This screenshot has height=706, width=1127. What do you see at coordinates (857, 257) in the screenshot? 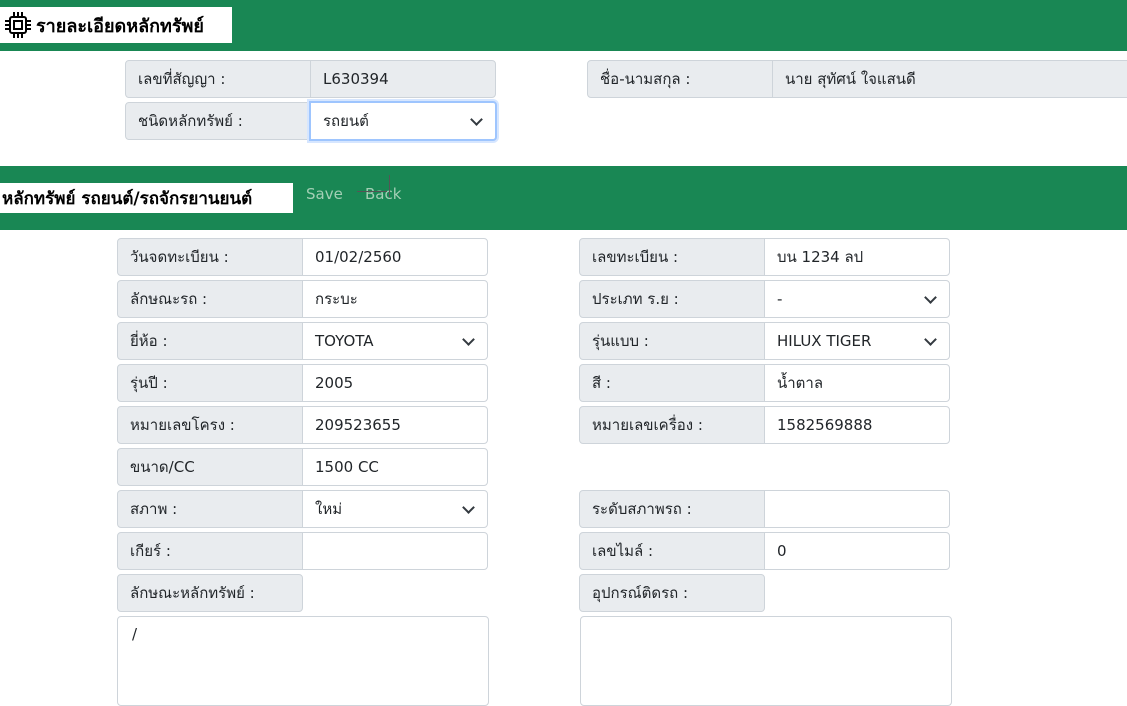
I see `plate-input: บน 1234 ลป` at bounding box center [857, 257].